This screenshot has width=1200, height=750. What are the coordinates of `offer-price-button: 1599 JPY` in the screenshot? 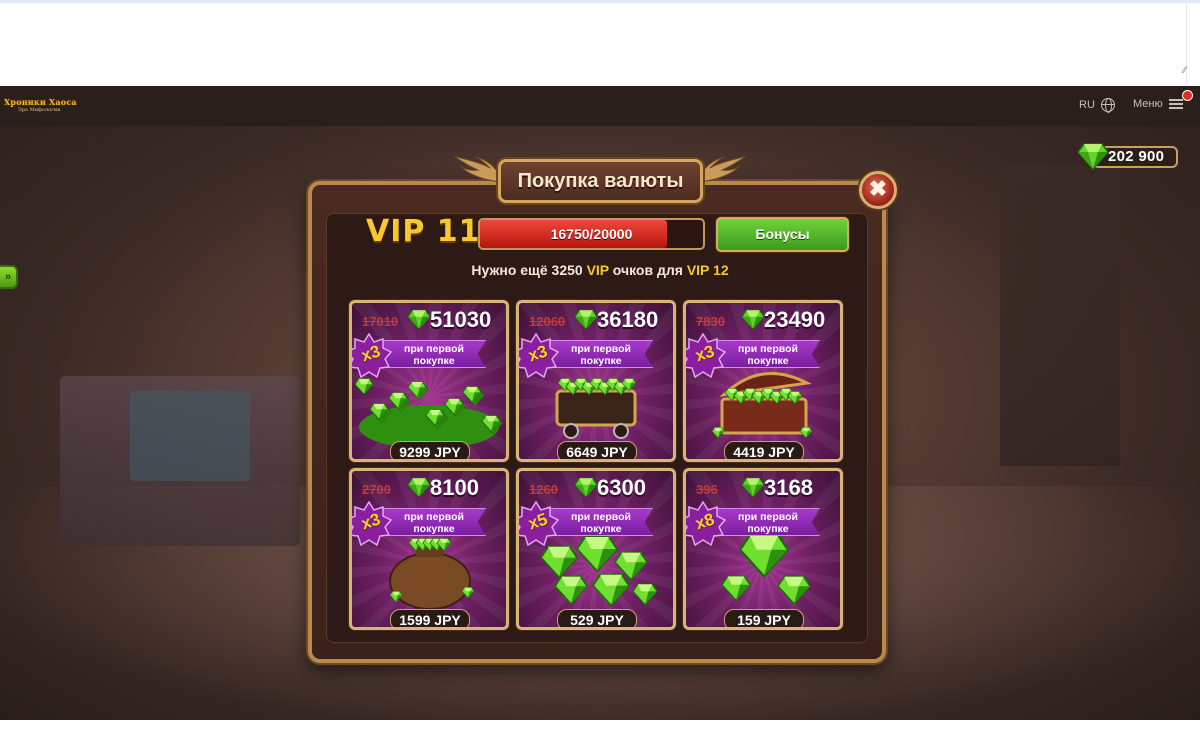 It's located at (430, 618).